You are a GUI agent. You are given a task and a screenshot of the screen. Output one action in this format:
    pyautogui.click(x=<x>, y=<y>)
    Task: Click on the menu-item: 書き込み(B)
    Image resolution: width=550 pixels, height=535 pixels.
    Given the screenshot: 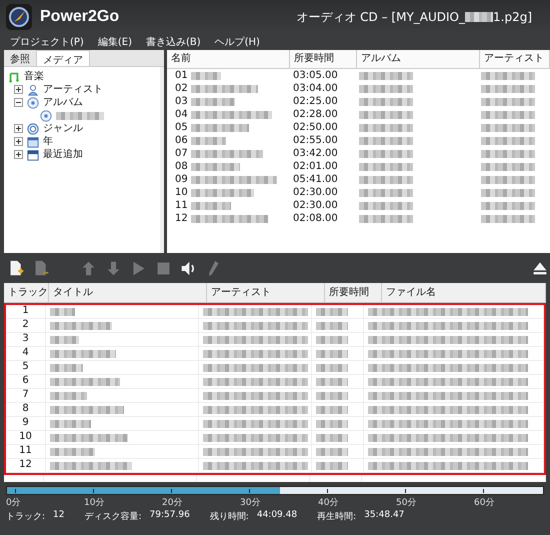 What is the action you would take?
    pyautogui.click(x=173, y=42)
    